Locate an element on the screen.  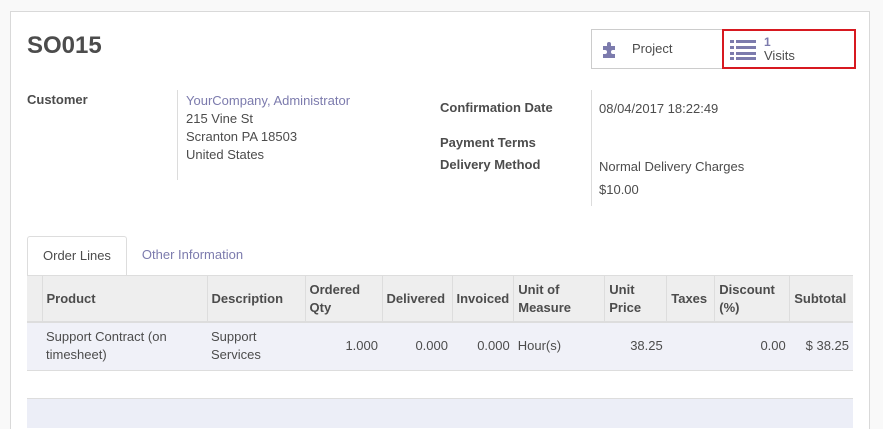
project-smart-button: Project is located at coordinates (657, 49).